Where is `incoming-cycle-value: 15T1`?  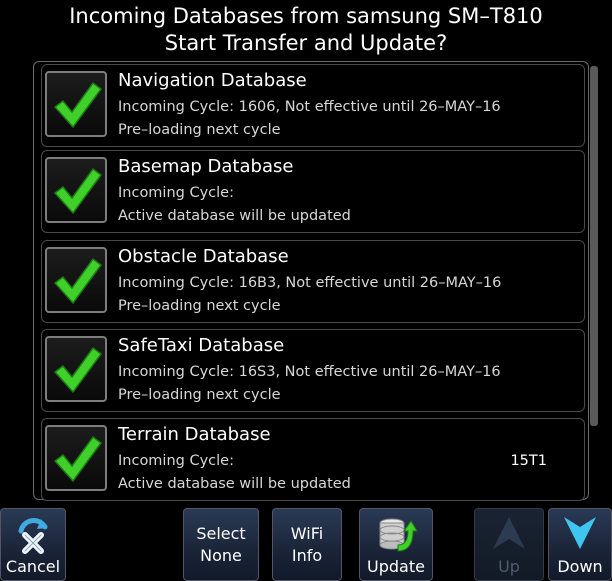 incoming-cycle-value: 15T1 is located at coordinates (528, 461).